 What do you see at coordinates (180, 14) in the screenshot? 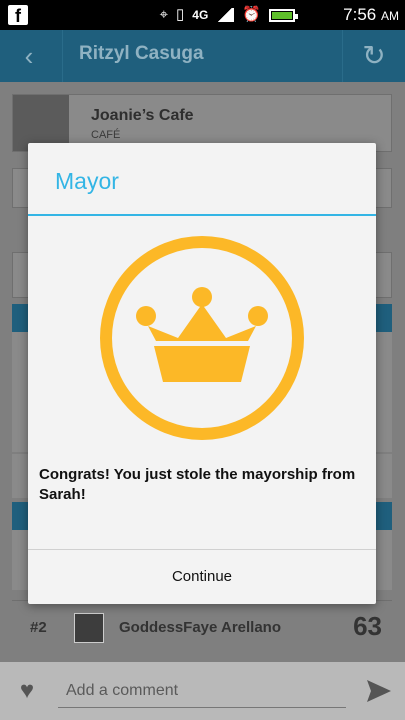
I see `vibrate-icon: ▯` at bounding box center [180, 14].